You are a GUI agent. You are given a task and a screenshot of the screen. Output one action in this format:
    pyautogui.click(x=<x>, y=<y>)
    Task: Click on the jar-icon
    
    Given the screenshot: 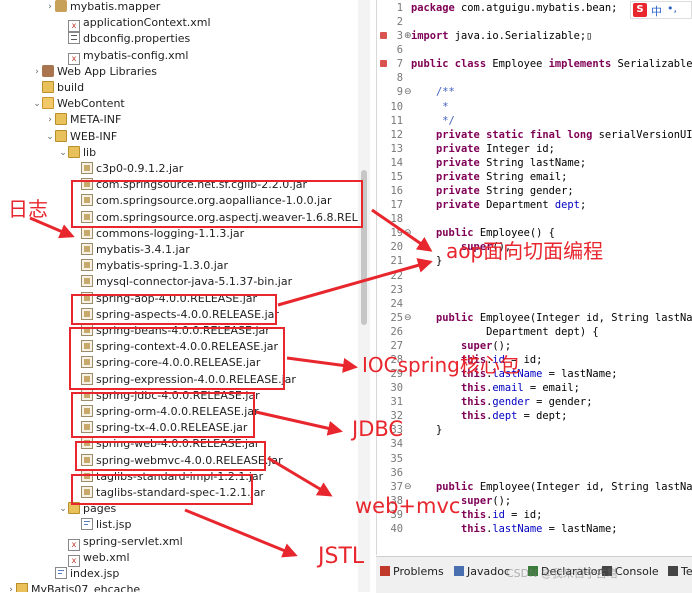 What is the action you would take?
    pyautogui.click(x=87, y=232)
    